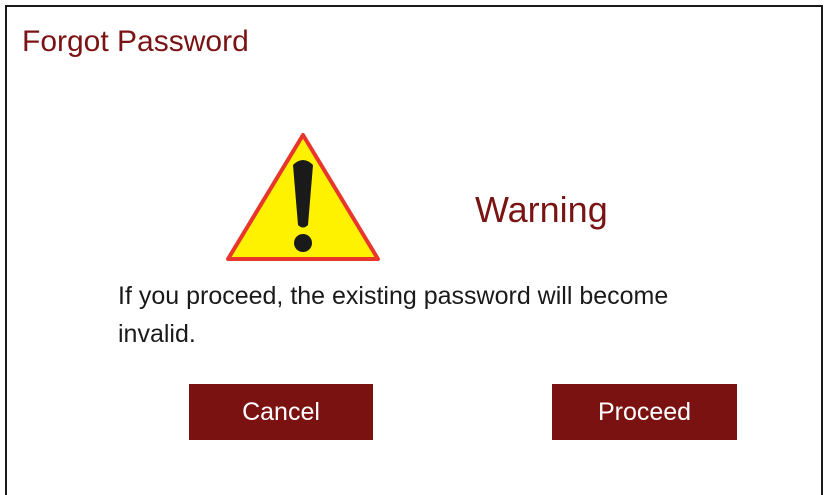  I want to click on cancel-button: Cancel, so click(281, 412).